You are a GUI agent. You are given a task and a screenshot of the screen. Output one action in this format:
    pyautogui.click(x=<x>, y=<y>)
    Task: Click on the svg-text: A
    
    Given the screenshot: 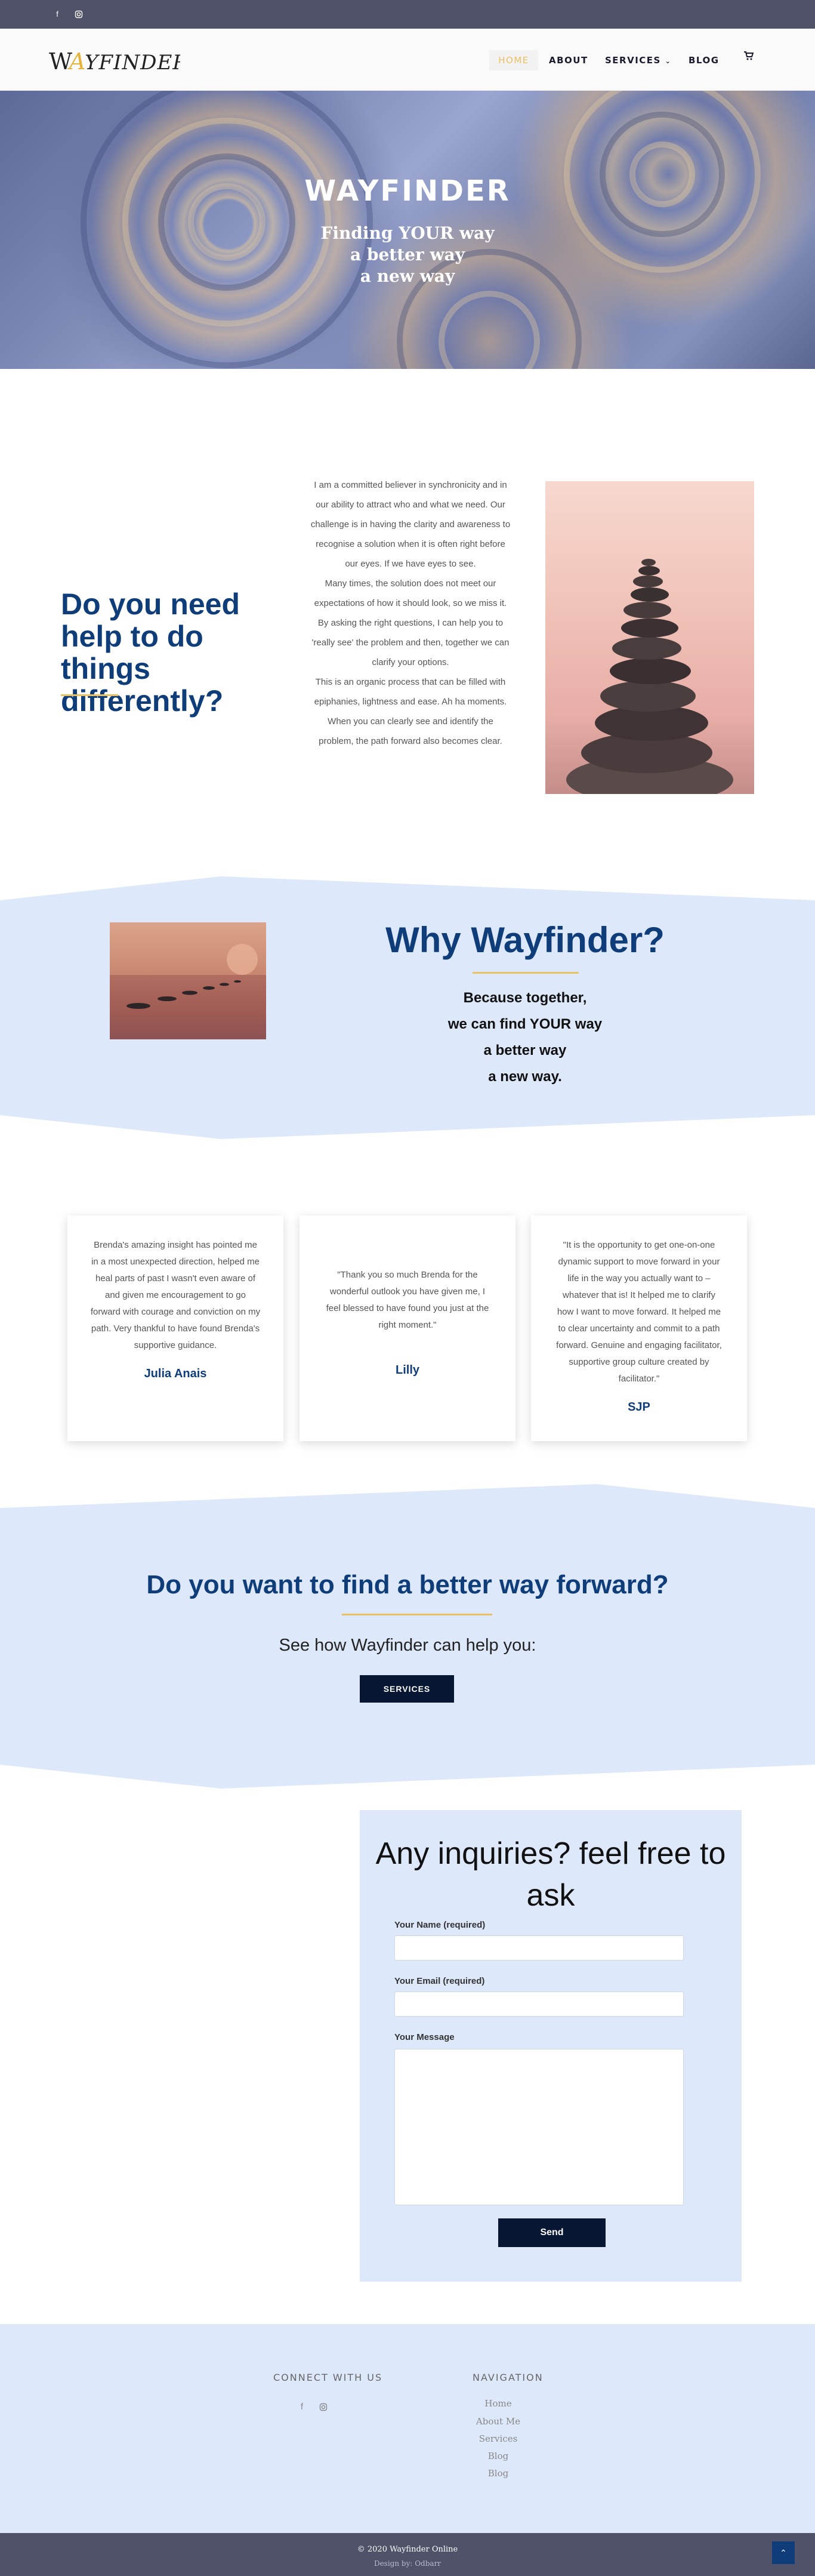 What is the action you would take?
    pyautogui.click(x=76, y=61)
    